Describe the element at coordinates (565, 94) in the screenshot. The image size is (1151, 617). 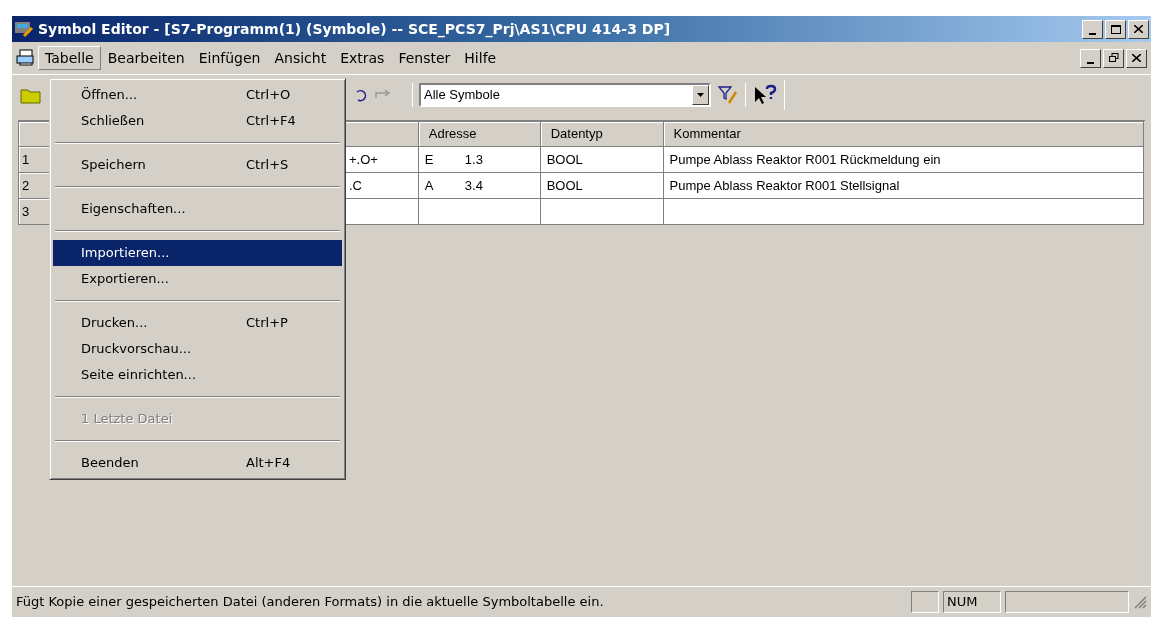
I see `filter-dropdown: Alle Symbole` at that location.